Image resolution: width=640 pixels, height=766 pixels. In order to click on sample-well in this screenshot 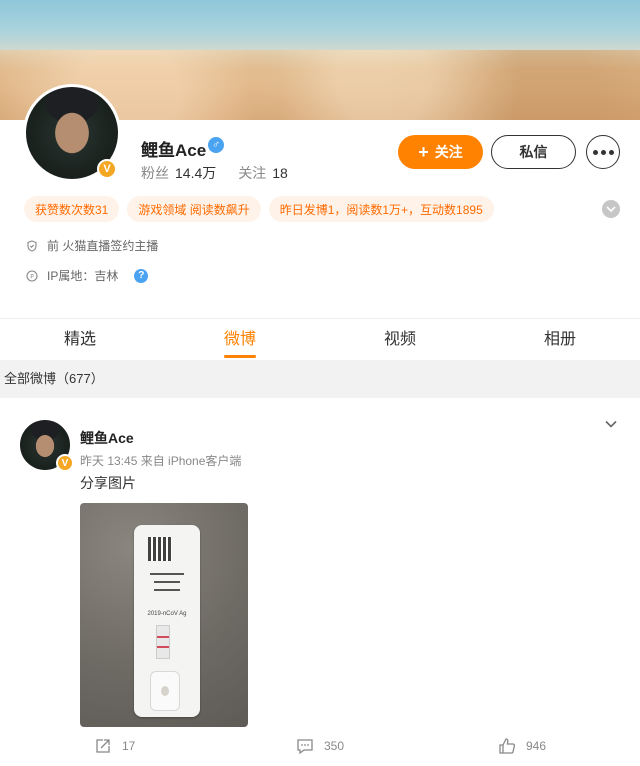, I will do `click(165, 691)`.